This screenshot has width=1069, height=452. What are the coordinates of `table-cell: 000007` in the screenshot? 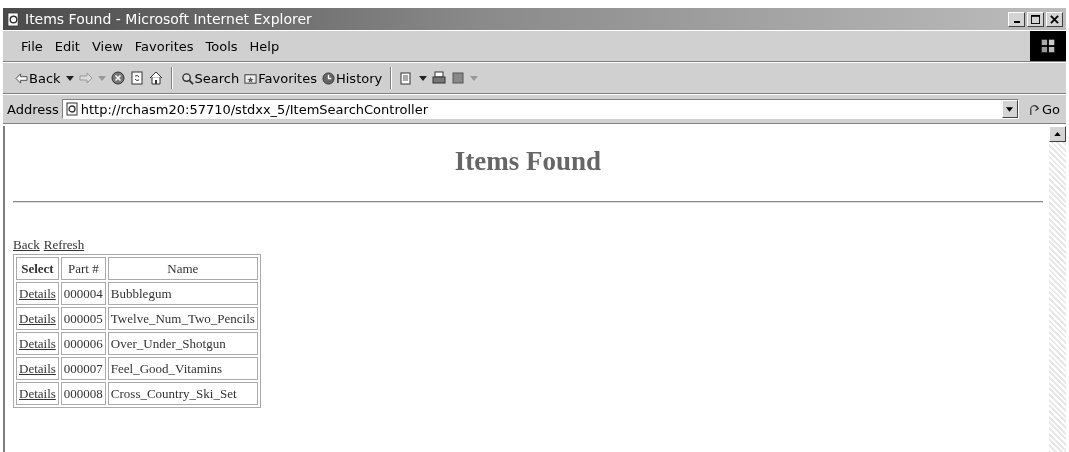 It's located at (83, 368).